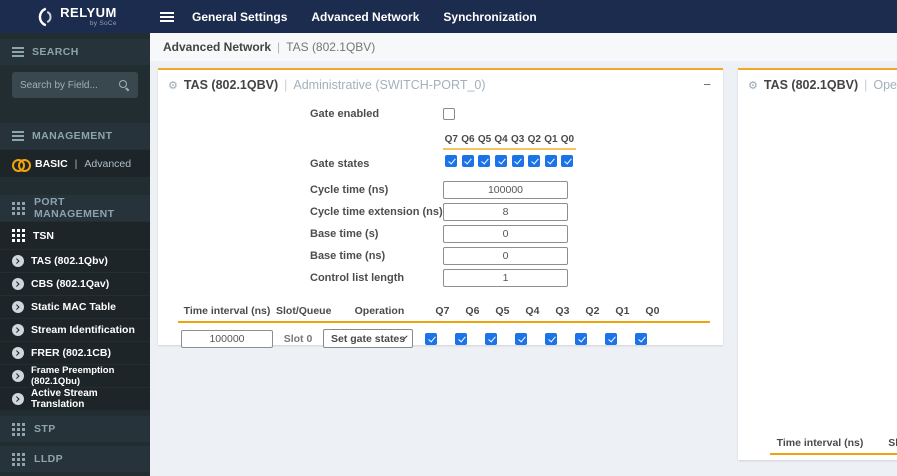  I want to click on operative-control-list-table: Time interval (ns) Slot/Queue, so click(833, 445).